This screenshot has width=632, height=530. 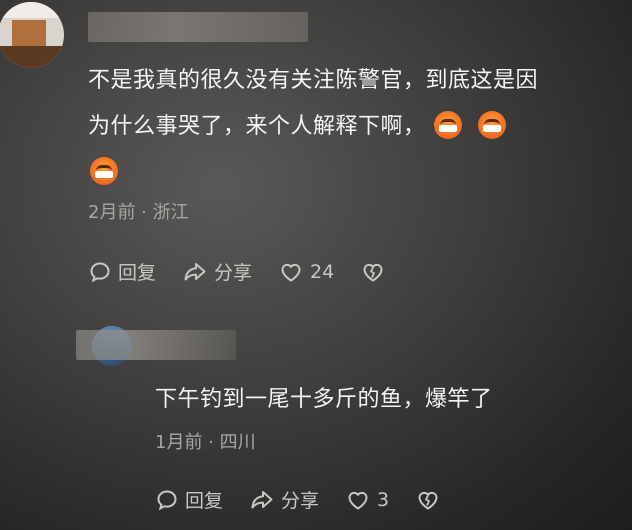 I want to click on reply-dislike-button, so click(x=431, y=500).